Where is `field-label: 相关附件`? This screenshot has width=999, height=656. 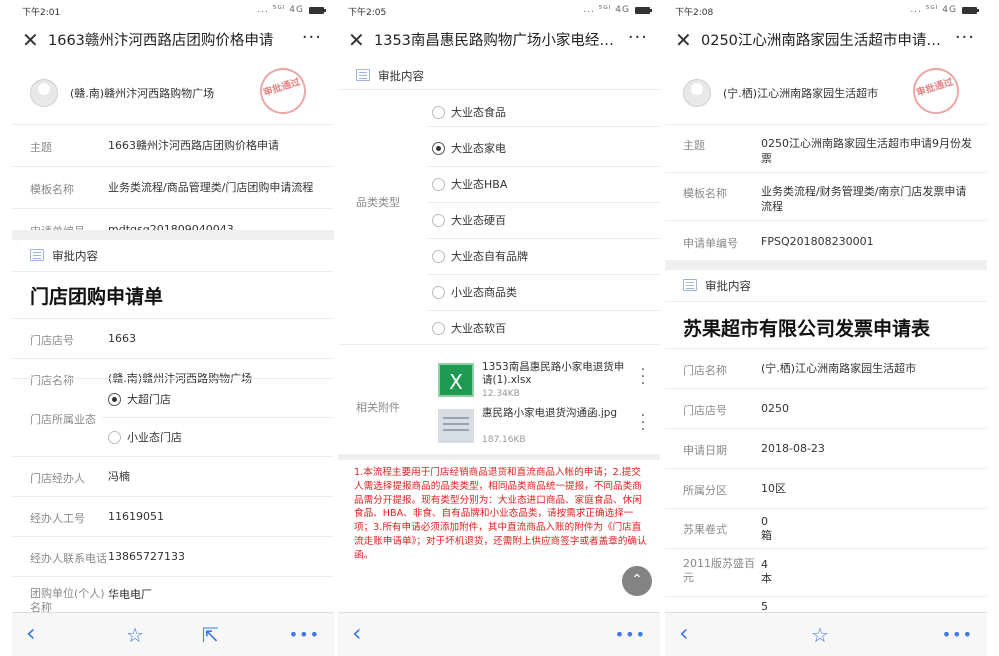 field-label: 相关附件 is located at coordinates (378, 407).